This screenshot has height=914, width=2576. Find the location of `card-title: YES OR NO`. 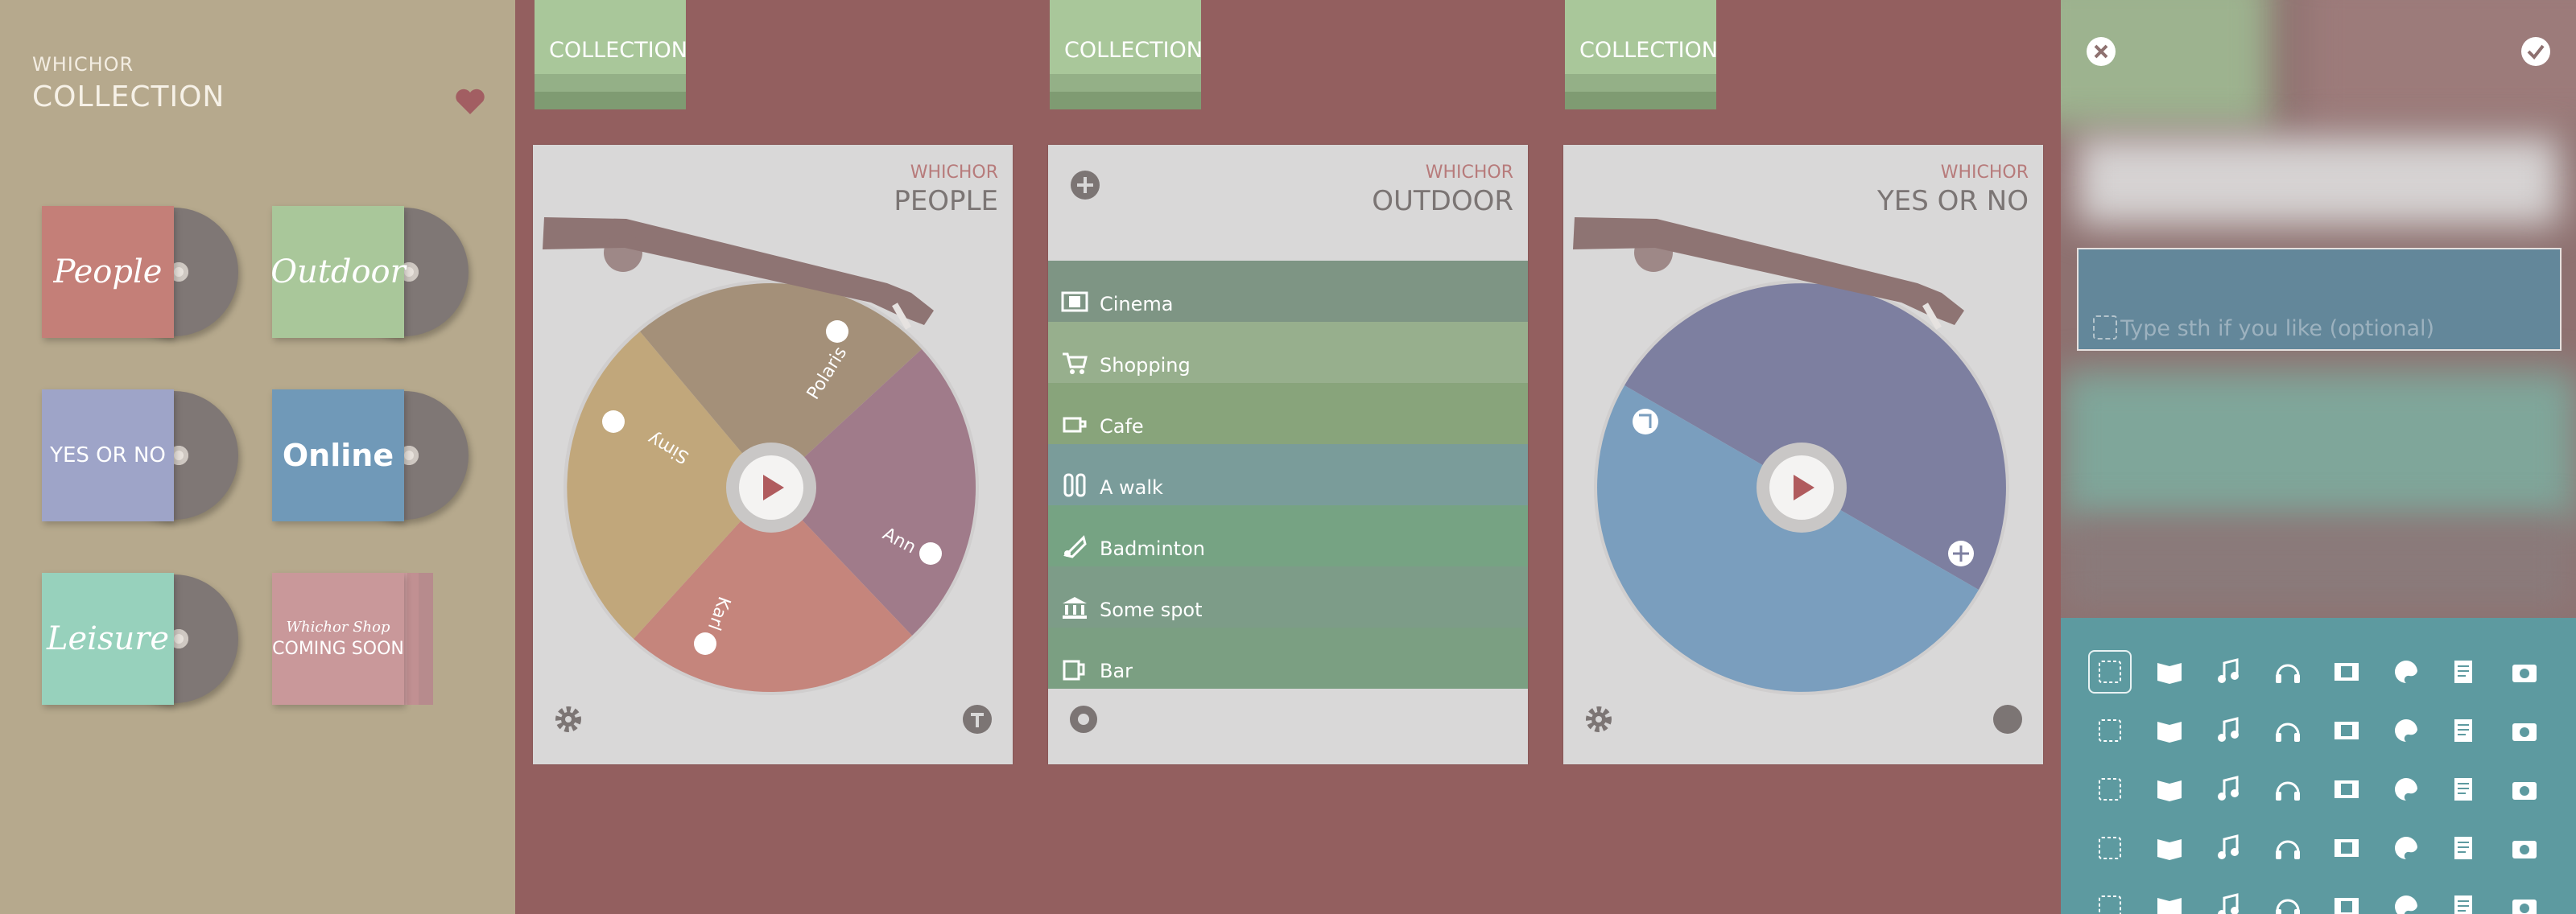

card-title: YES OR NO is located at coordinates (1952, 201).